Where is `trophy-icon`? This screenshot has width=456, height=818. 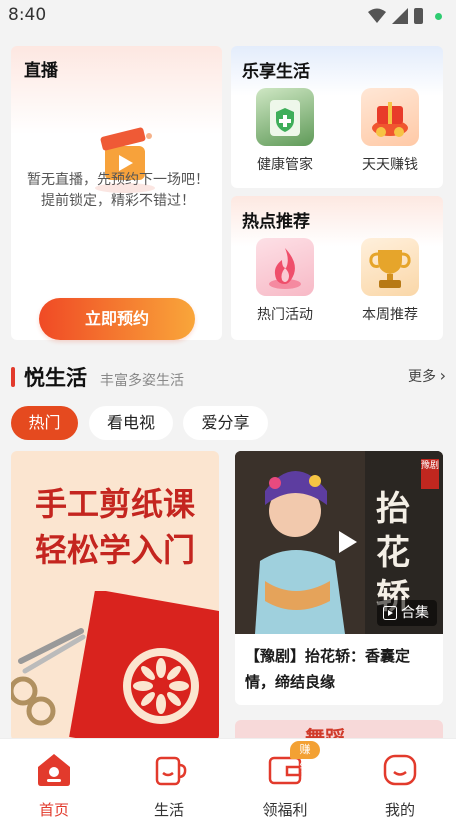 trophy-icon is located at coordinates (390, 267).